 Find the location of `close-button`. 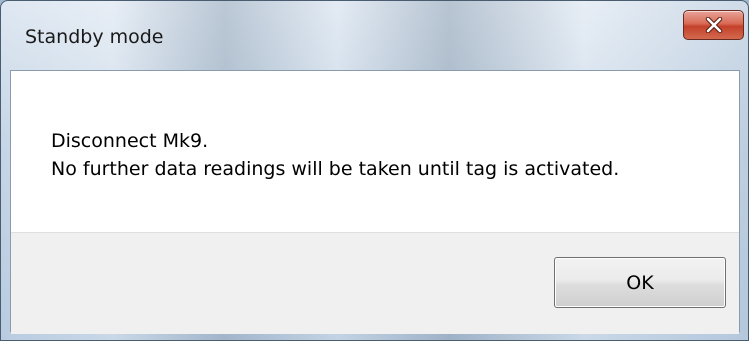

close-button is located at coordinates (713, 25).